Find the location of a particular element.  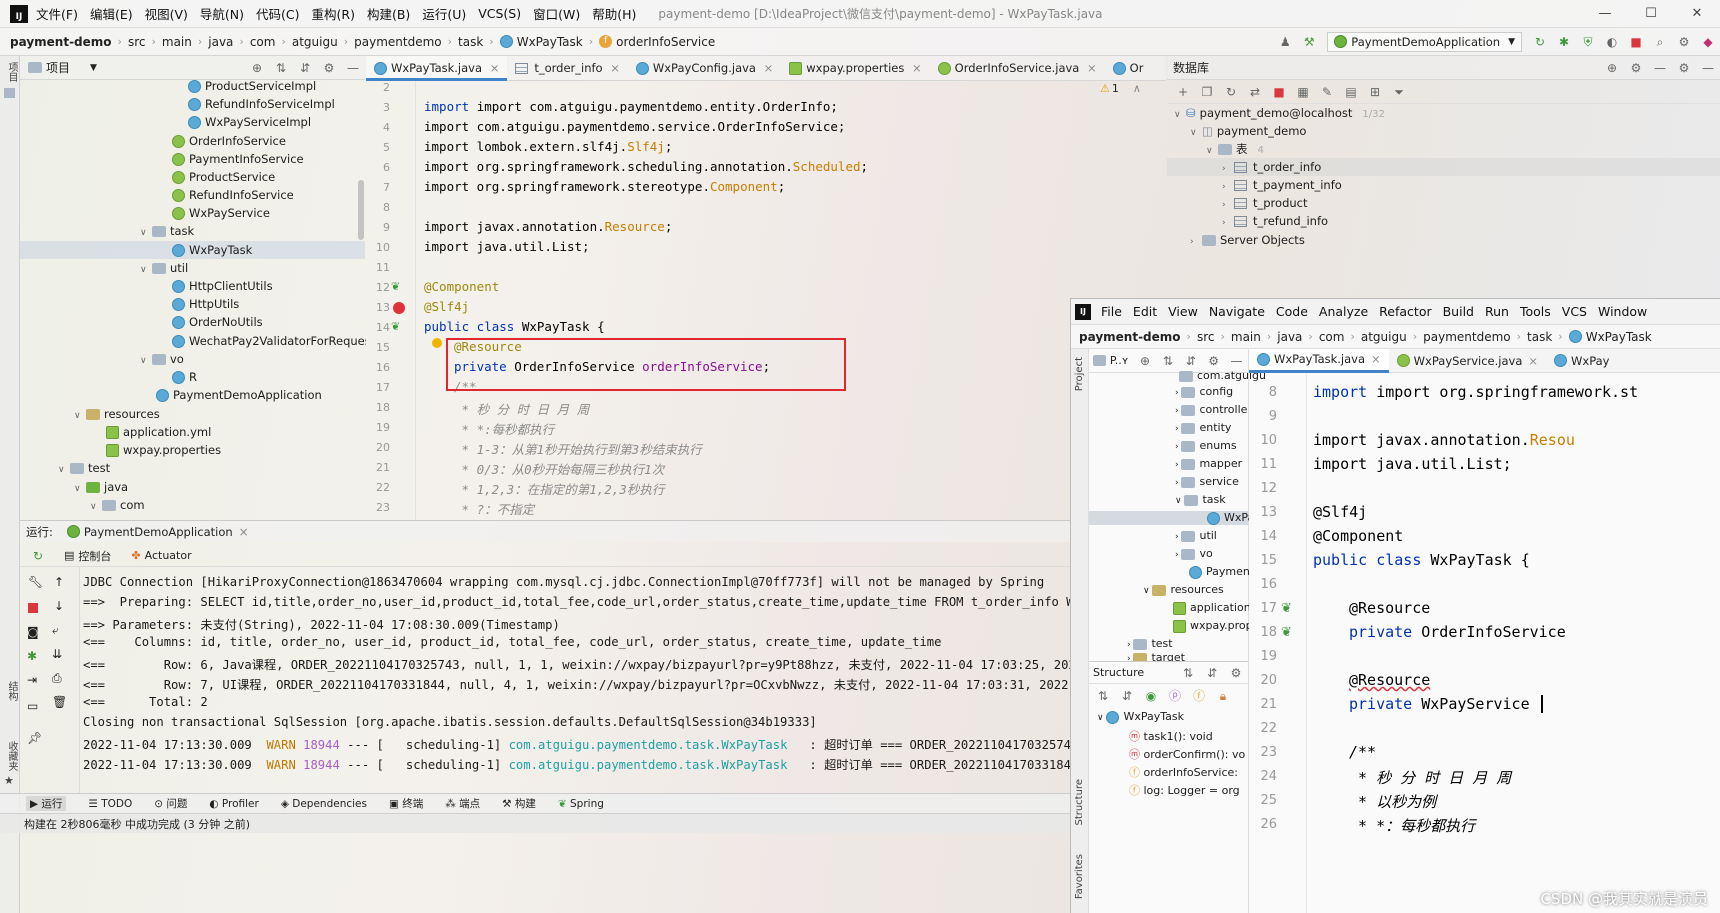

chevron-down-icon: ▼ is located at coordinates (93, 68).